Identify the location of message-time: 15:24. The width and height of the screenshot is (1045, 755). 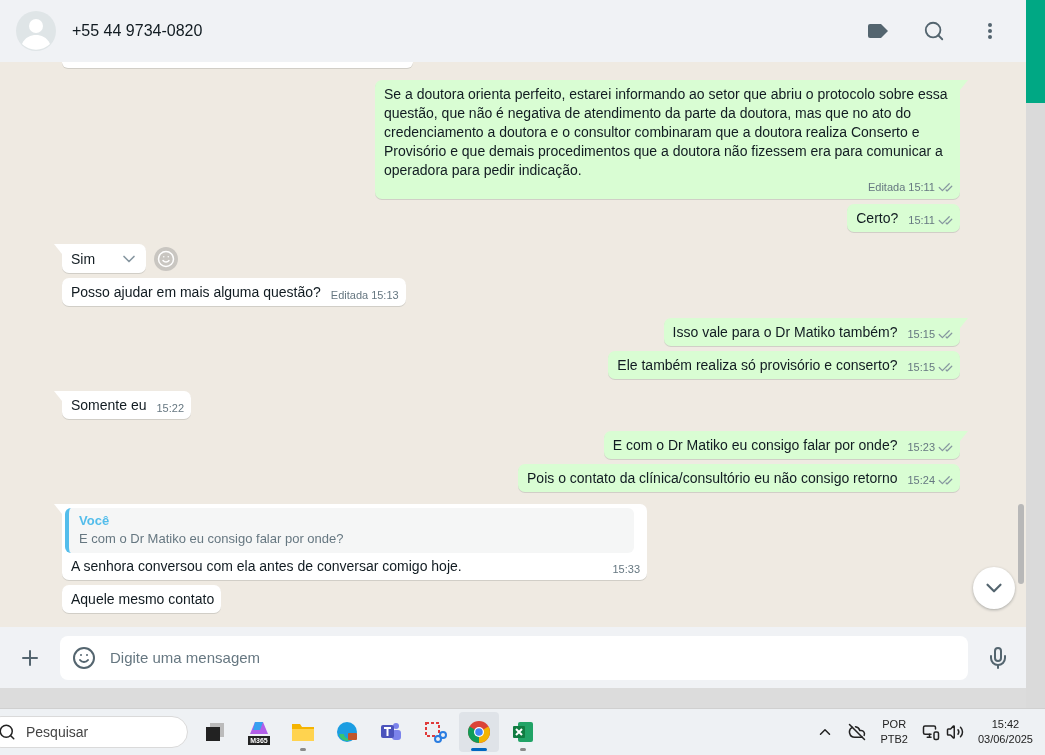
(921, 480).